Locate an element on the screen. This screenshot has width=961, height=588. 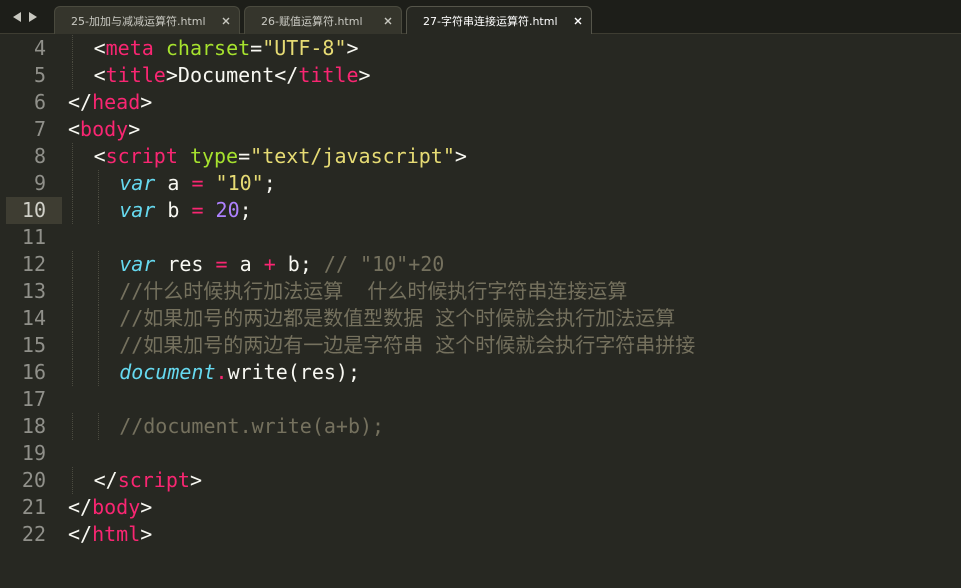
code-text: var b = 20; is located at coordinates (185, 210).